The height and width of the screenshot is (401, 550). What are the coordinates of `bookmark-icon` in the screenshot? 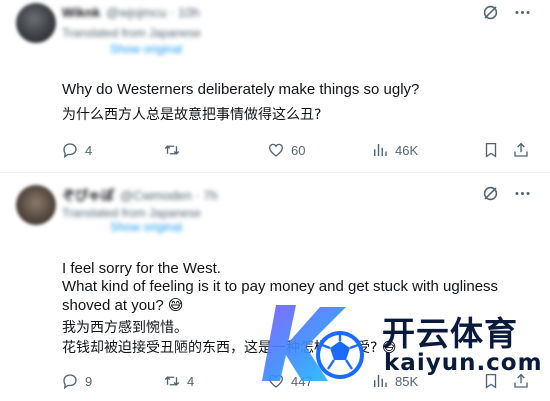 It's located at (491, 150).